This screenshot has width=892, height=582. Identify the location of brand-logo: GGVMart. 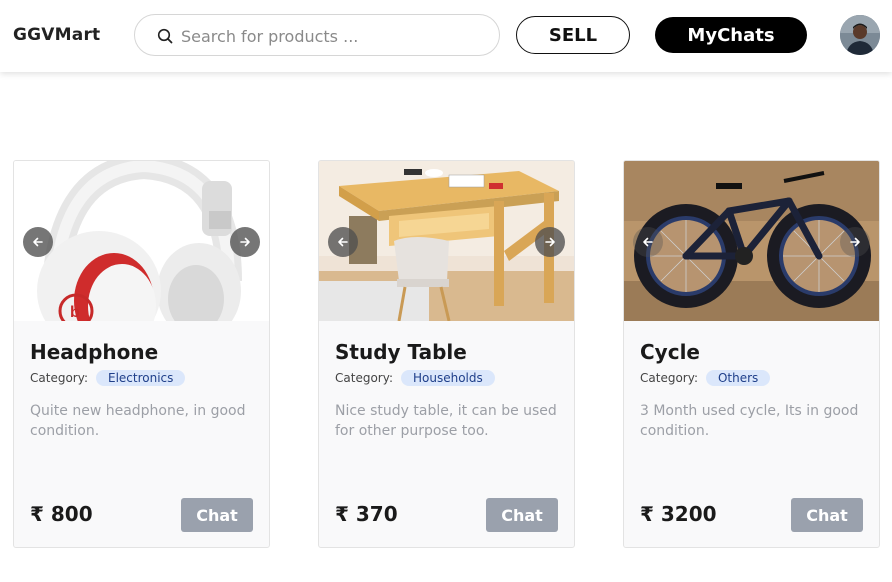
(56, 35).